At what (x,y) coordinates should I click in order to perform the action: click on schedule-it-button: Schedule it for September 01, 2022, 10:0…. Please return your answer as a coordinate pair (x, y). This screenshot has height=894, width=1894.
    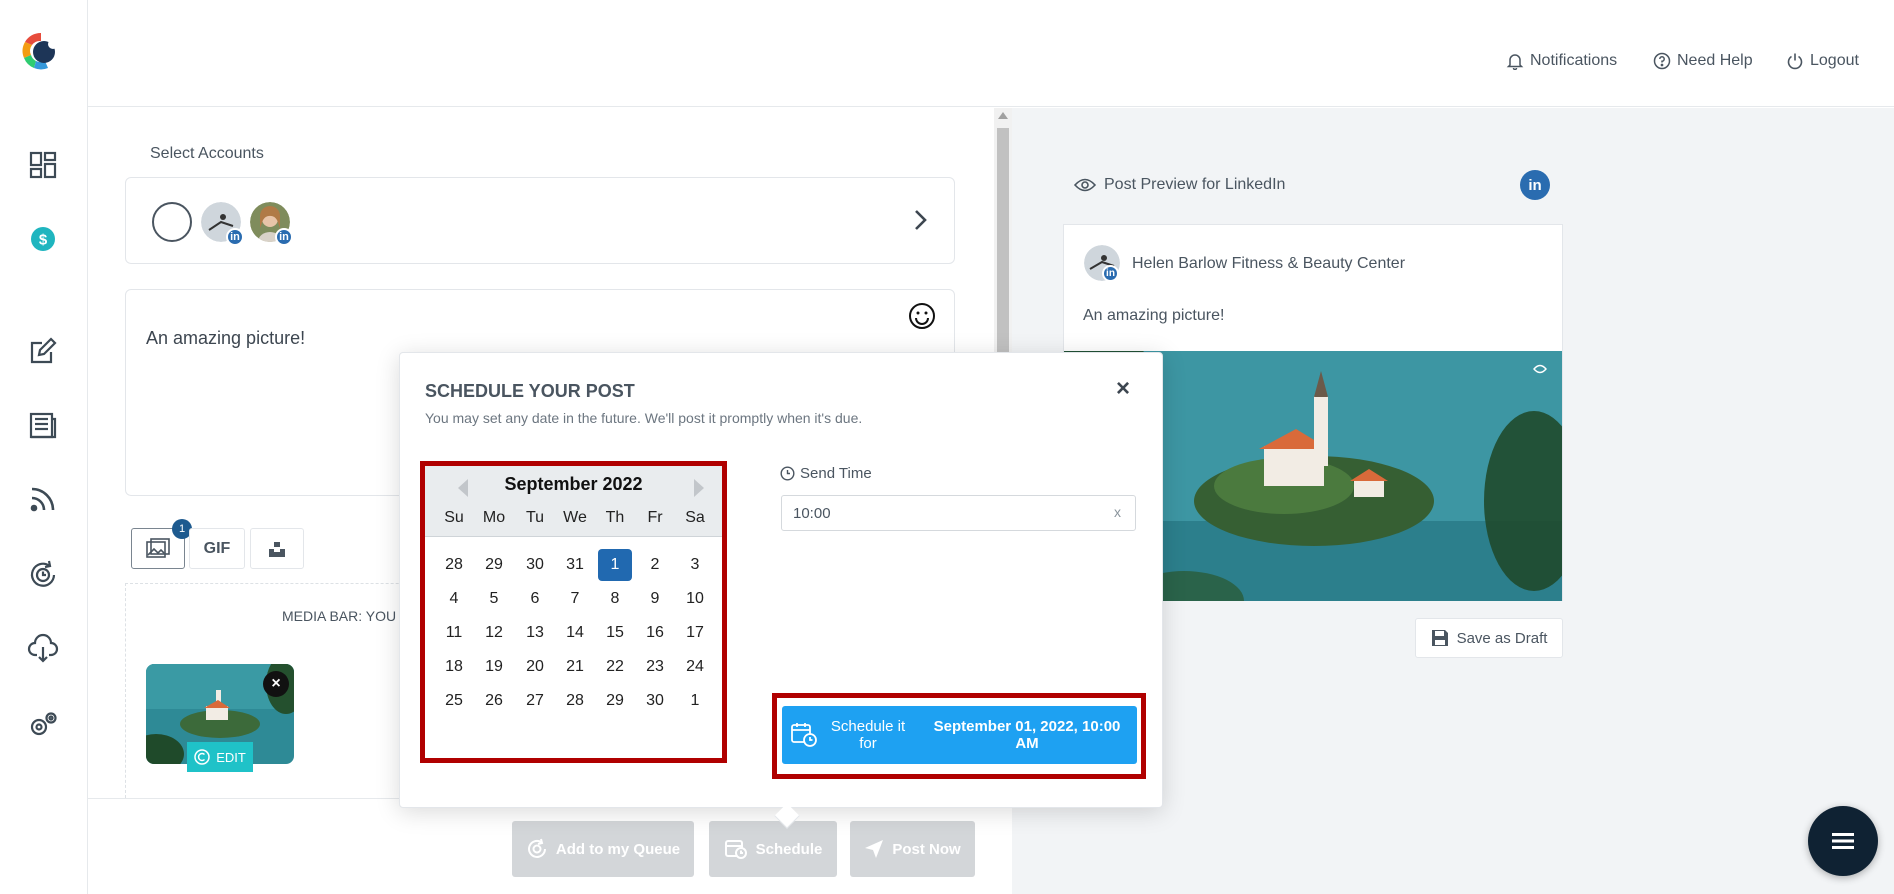
    Looking at the image, I should click on (959, 735).